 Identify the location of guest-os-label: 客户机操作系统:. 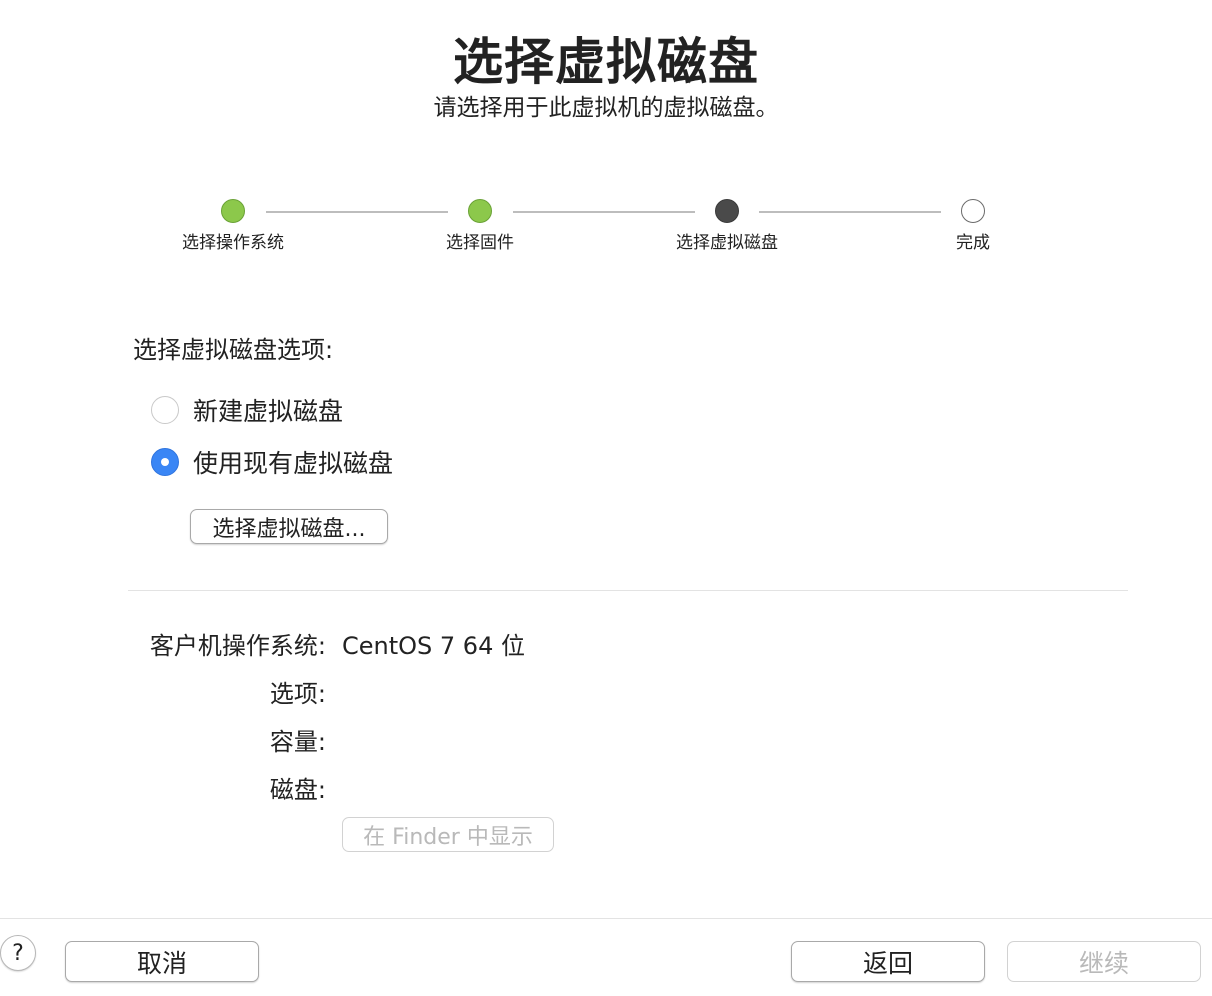
(237, 646).